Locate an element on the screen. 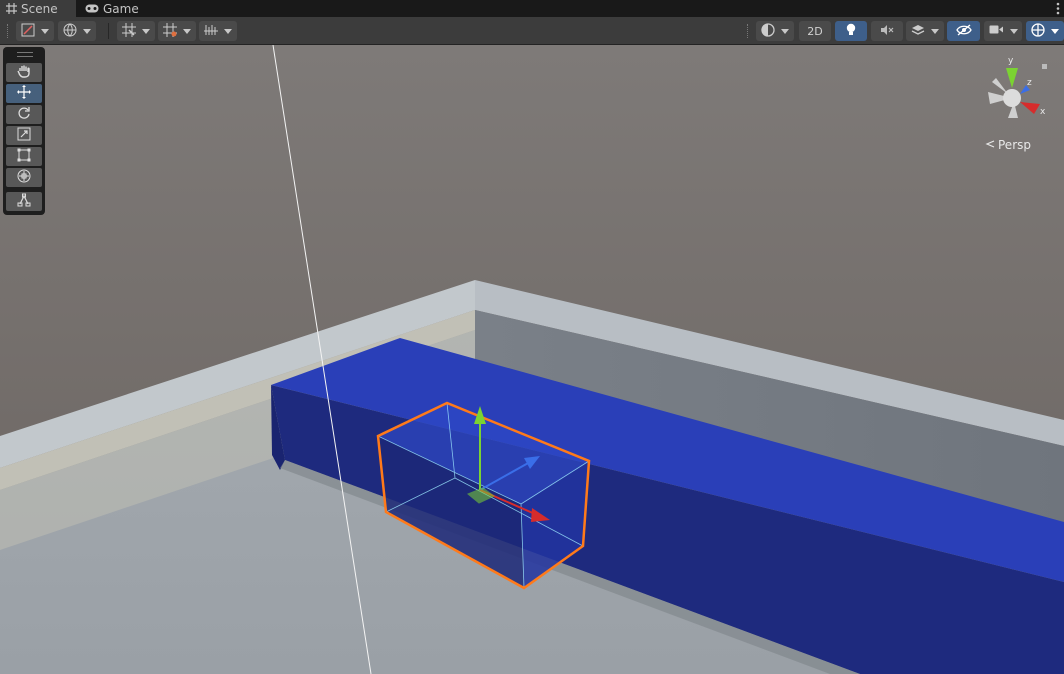 The image size is (1064, 674). transform-tool-button is located at coordinates (24, 177).